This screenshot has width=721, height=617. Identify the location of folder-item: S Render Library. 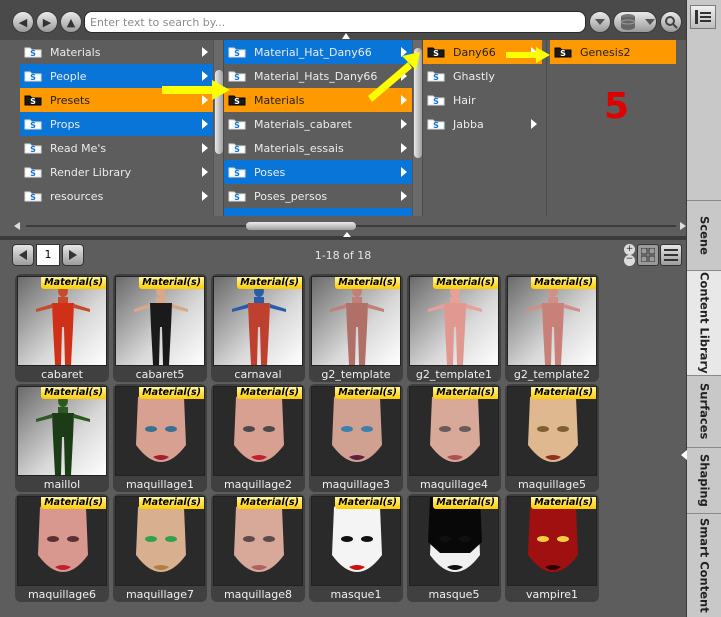
(116, 172).